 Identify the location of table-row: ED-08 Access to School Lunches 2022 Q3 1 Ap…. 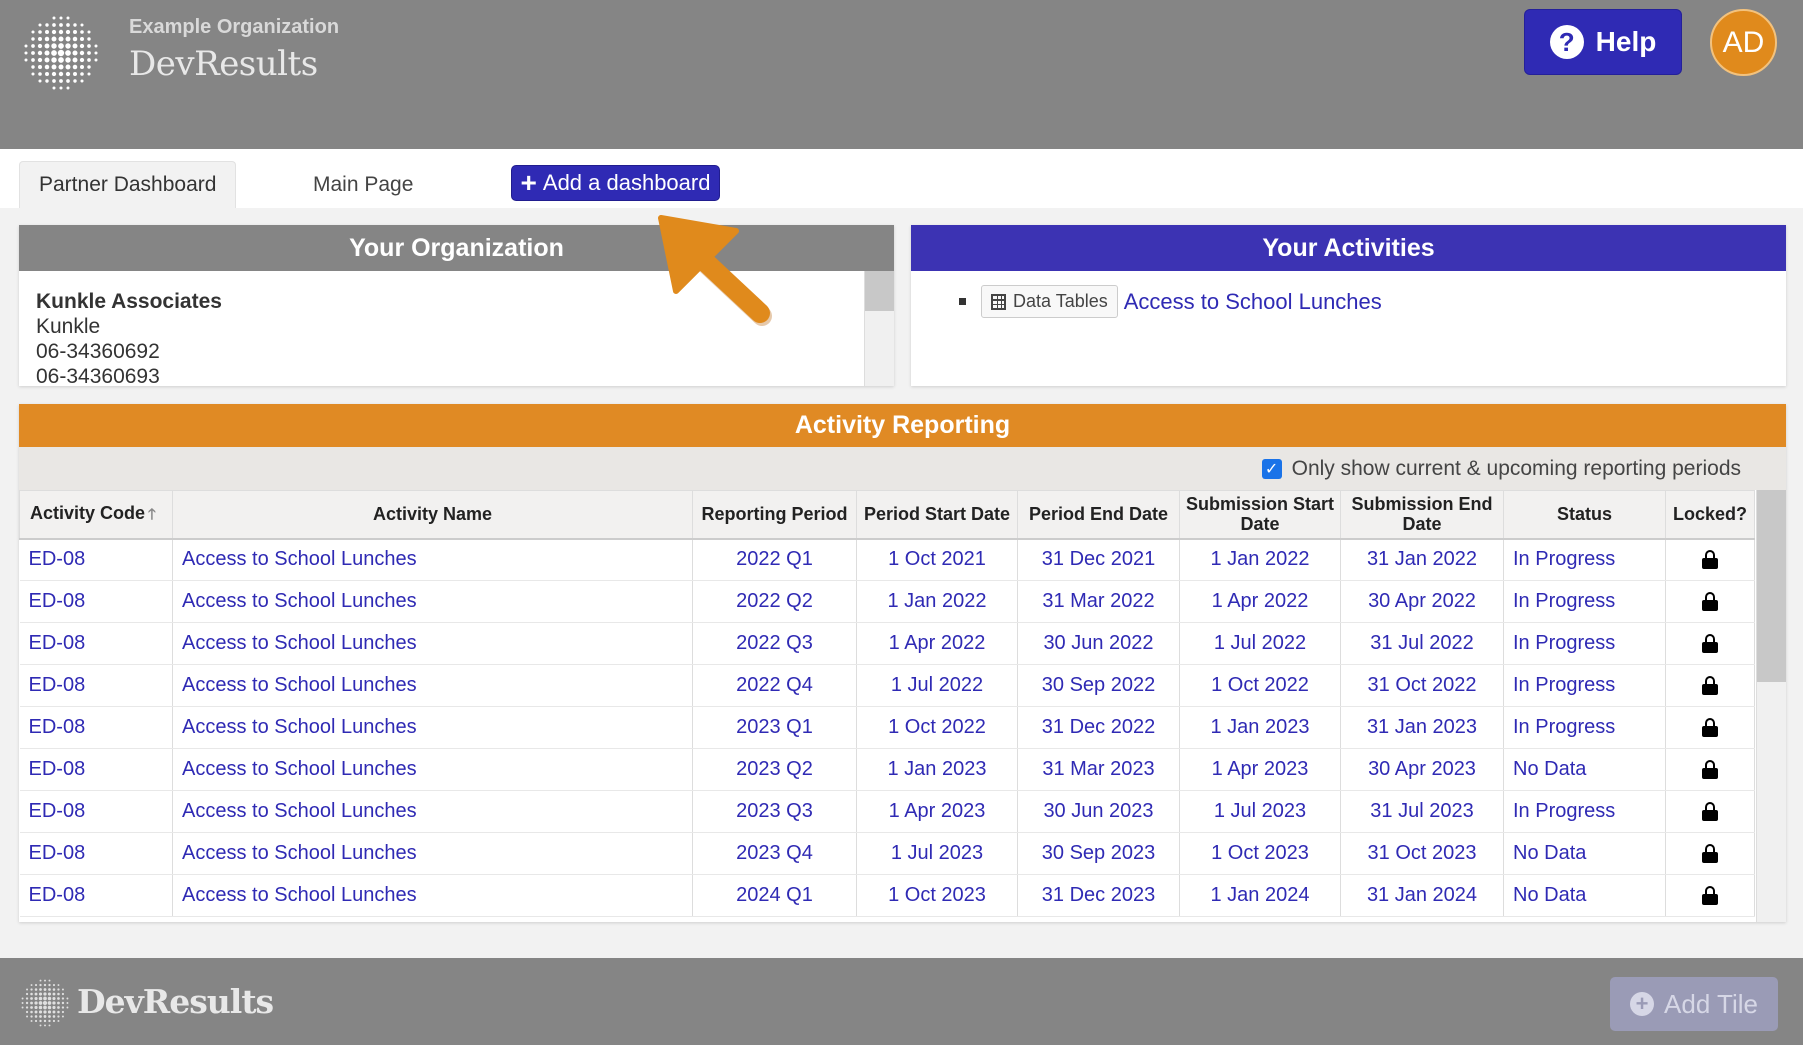
(887, 643).